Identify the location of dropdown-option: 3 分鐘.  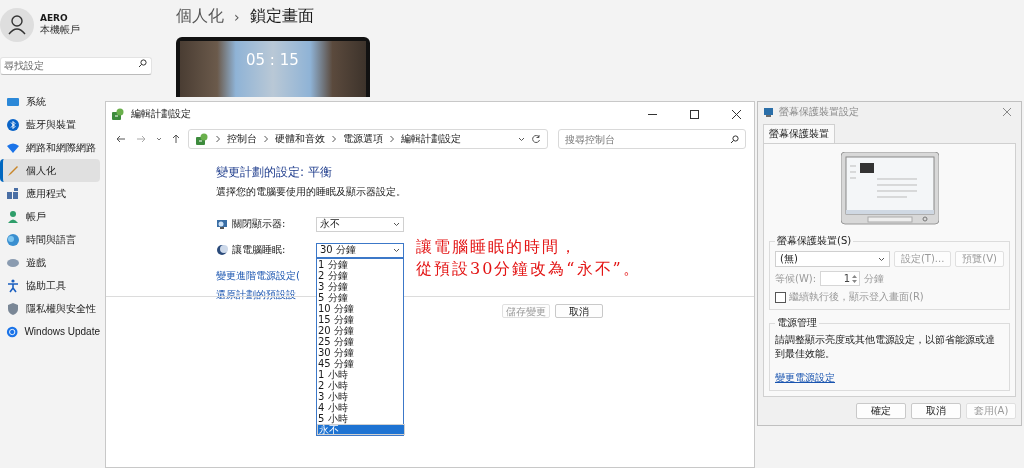
(360, 286).